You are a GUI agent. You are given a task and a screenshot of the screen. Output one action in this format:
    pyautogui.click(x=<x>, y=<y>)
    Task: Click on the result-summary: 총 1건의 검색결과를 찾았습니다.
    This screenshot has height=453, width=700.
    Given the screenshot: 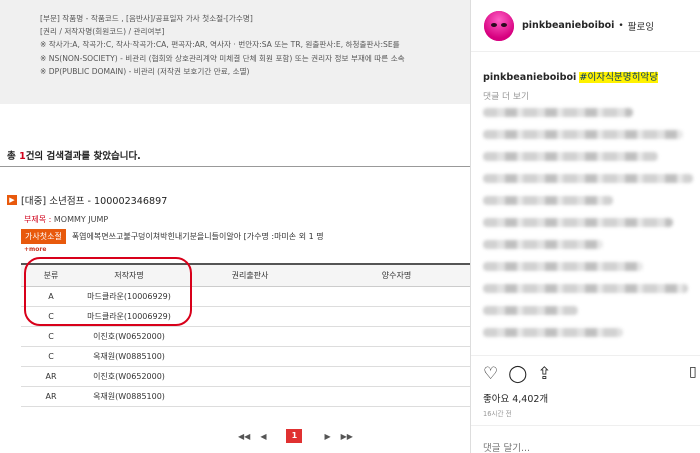 What is the action you would take?
    pyautogui.click(x=74, y=155)
    